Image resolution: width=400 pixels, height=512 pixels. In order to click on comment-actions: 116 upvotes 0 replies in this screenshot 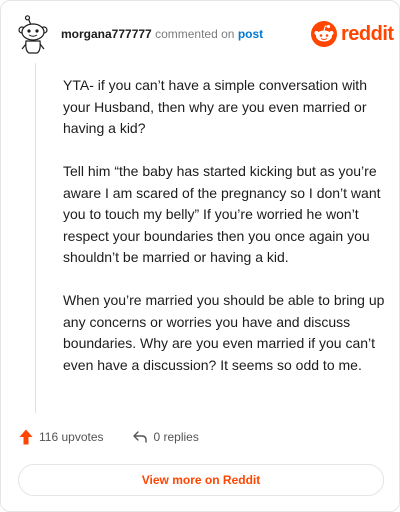, I will do `click(123, 437)`.